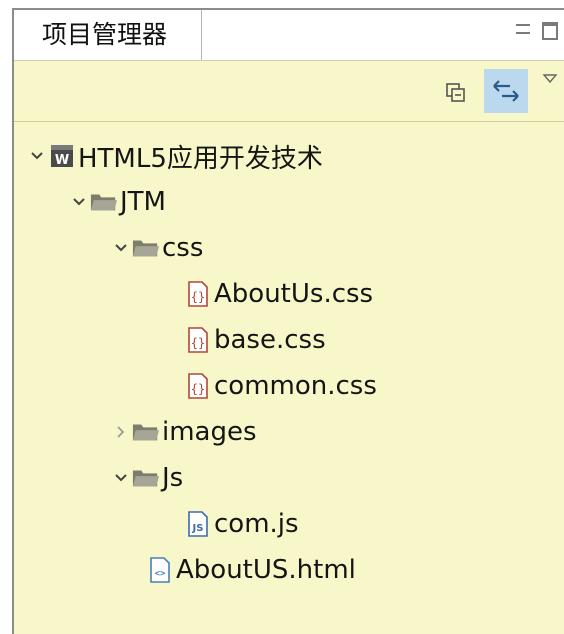 Image resolution: width=564 pixels, height=634 pixels. Describe the element at coordinates (143, 202) in the screenshot. I see `tree-item-label: JTM` at that location.